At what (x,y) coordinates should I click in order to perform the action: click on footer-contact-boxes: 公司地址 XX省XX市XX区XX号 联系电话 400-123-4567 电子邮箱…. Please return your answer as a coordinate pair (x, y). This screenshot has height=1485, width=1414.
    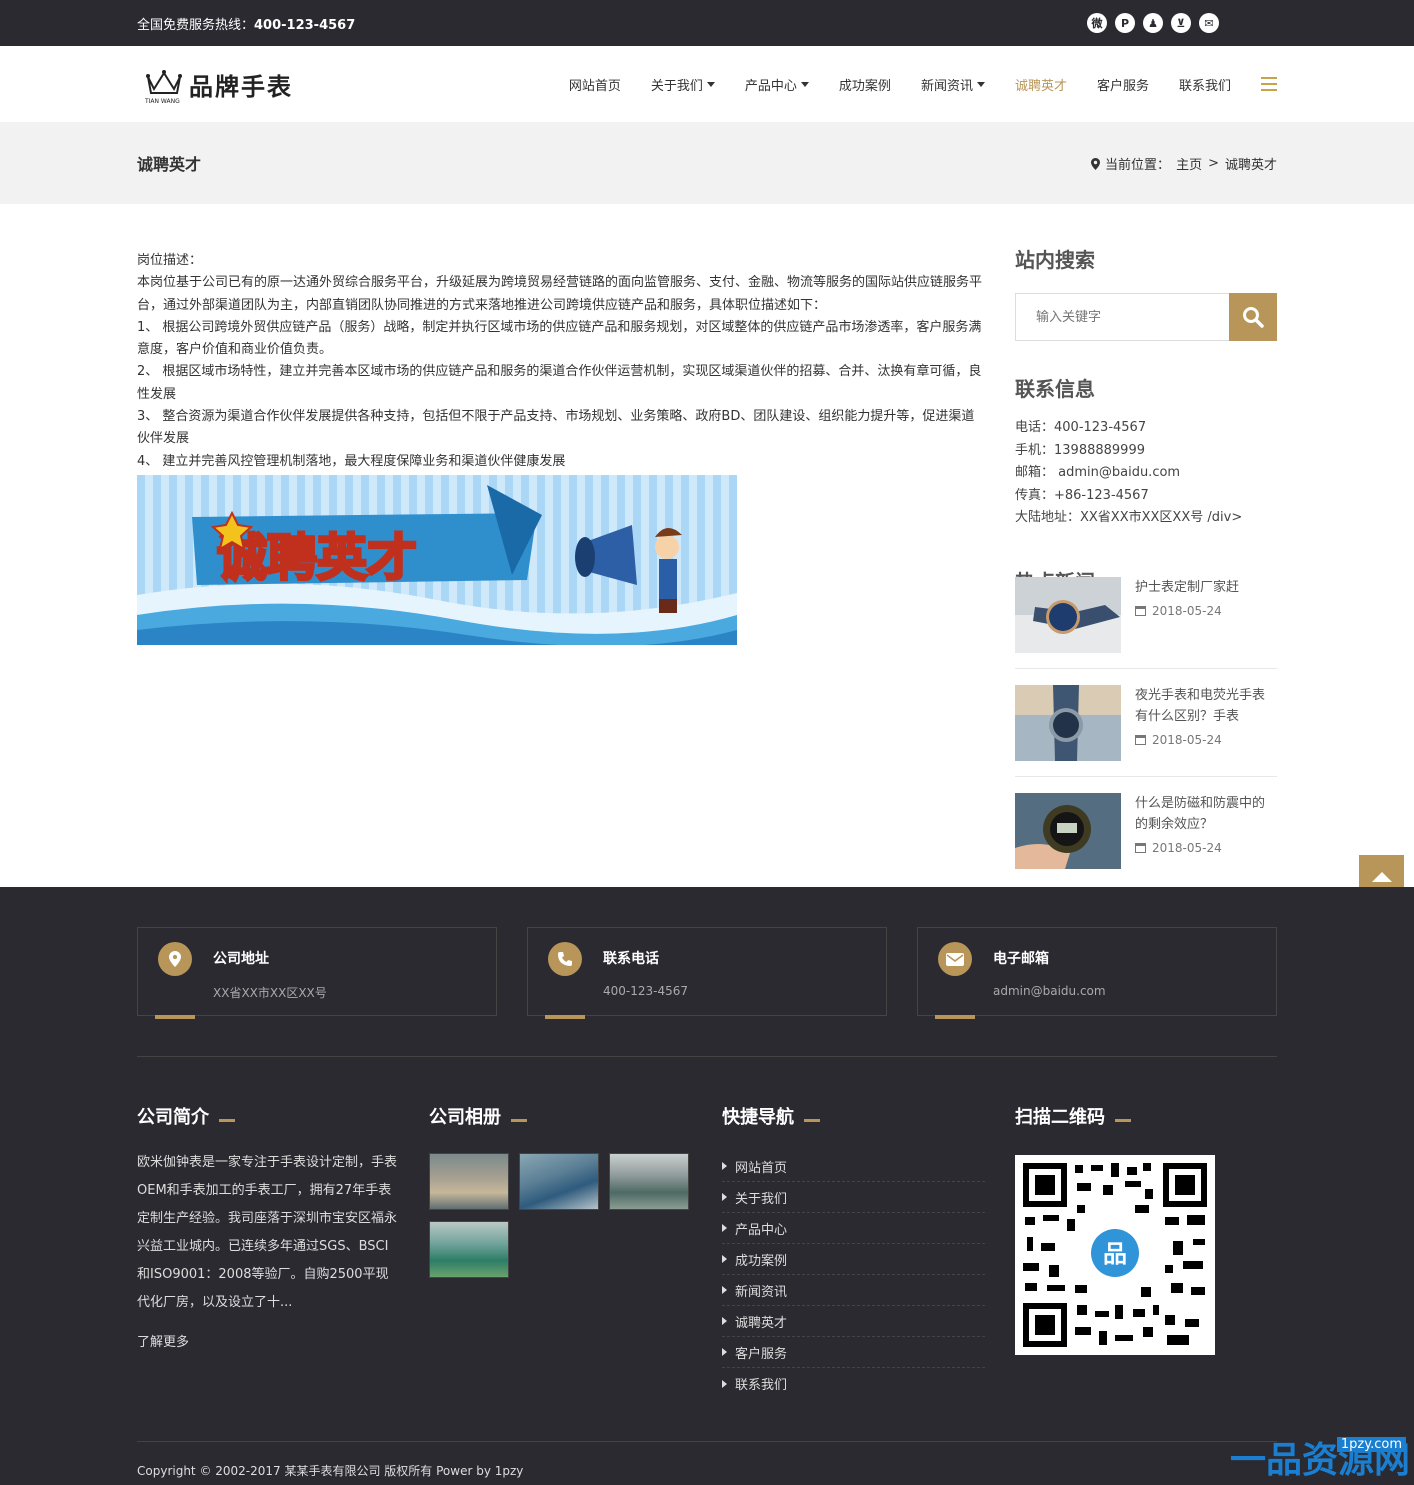
    Looking at the image, I should click on (707, 973).